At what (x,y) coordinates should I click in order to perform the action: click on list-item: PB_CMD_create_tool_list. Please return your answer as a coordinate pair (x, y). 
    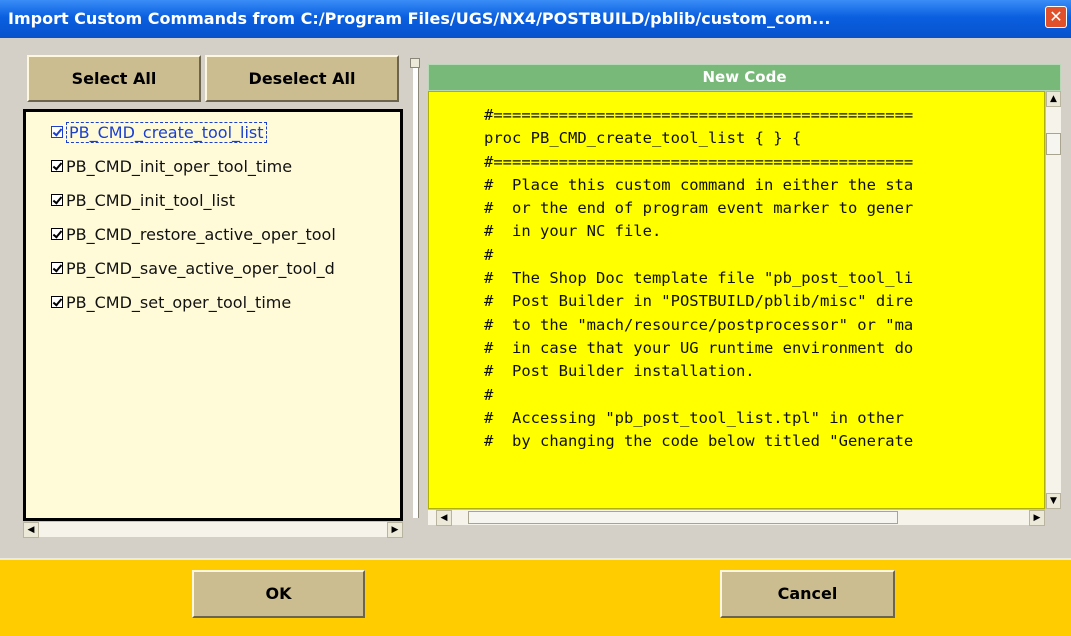
    Looking at the image, I should click on (225, 133).